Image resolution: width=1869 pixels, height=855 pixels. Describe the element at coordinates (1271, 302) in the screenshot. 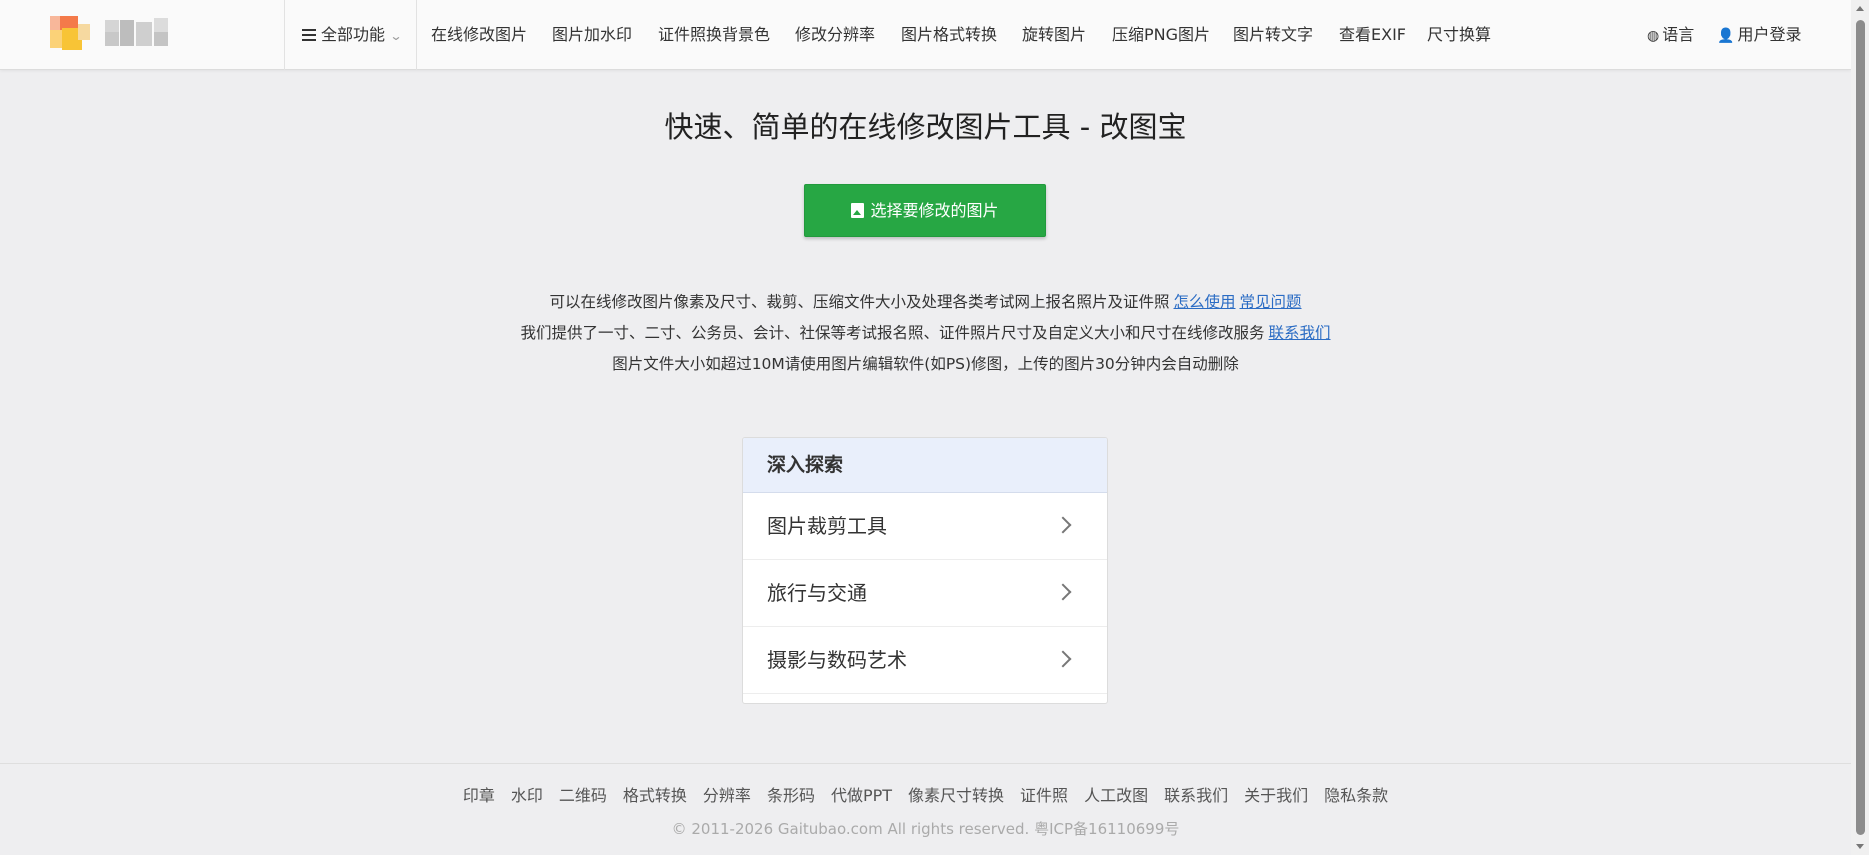

I see `faq-link: 常见问题` at that location.